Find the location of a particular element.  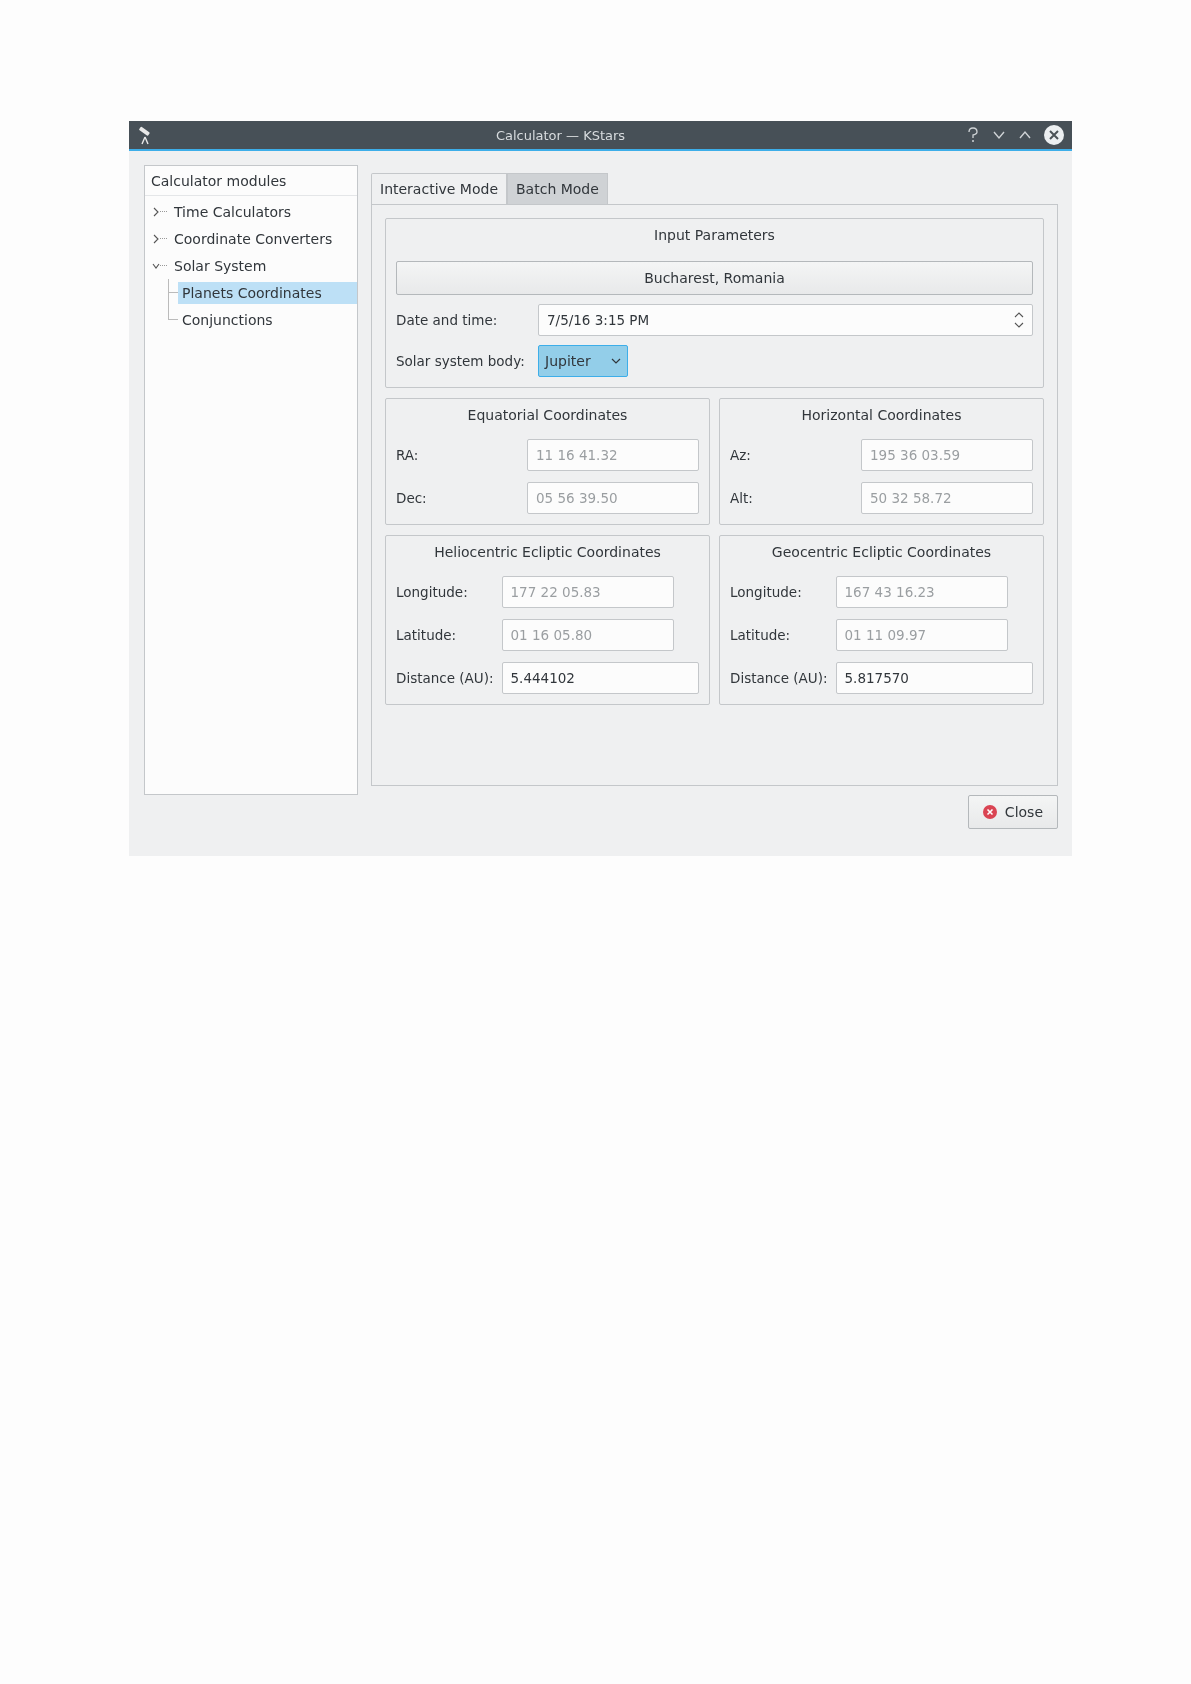

tree-item: Planets Coordinates is located at coordinates (267, 292).